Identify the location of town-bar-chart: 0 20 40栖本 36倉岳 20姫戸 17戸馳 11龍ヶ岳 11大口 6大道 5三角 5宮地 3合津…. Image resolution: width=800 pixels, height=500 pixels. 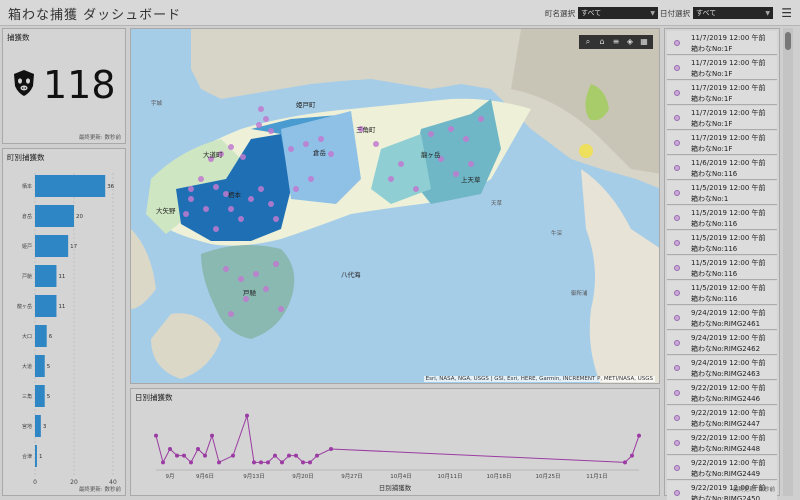
(67, 329).